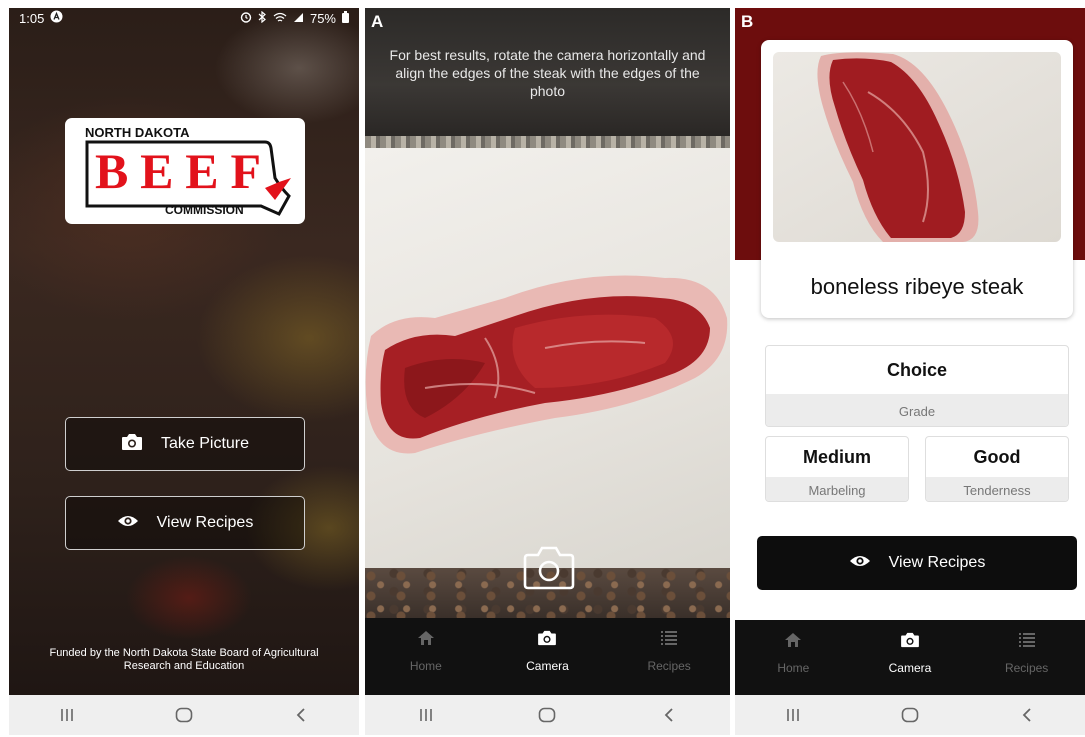  What do you see at coordinates (377, 21) in the screenshot?
I see `panel-label-a: A` at bounding box center [377, 21].